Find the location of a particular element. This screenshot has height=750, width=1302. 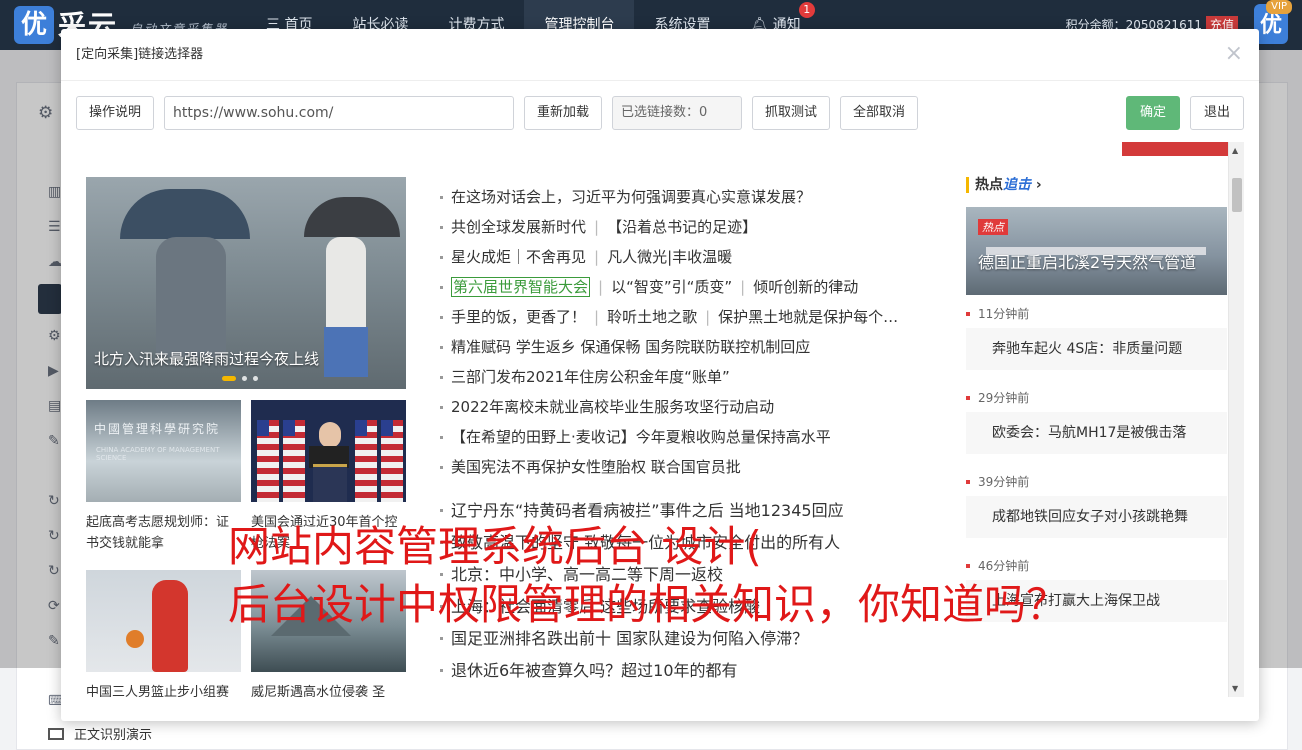

list-item: 第六届世界智能大会 | 以“智变”引“质变” | 倾听创新的律动 is located at coordinates (700, 287).